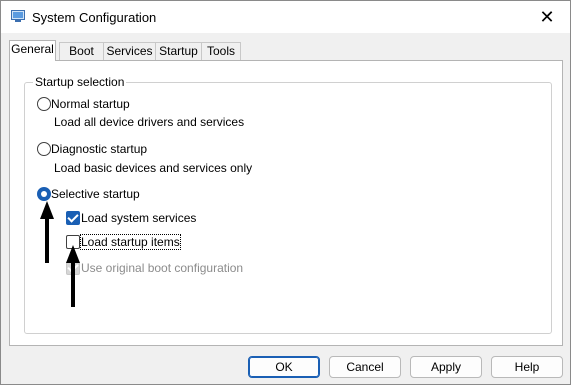  I want to click on close-icon: ✕, so click(547, 16).